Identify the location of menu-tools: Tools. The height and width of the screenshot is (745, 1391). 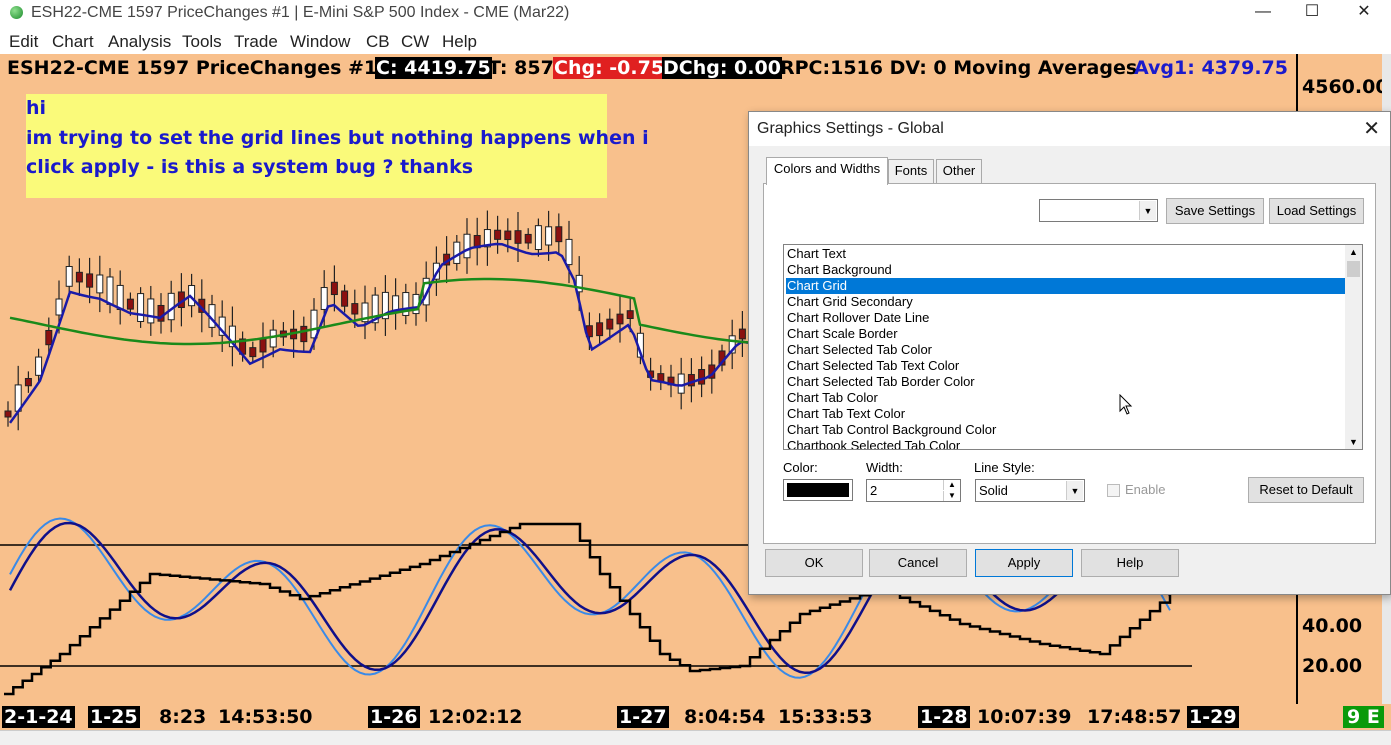
(202, 42).